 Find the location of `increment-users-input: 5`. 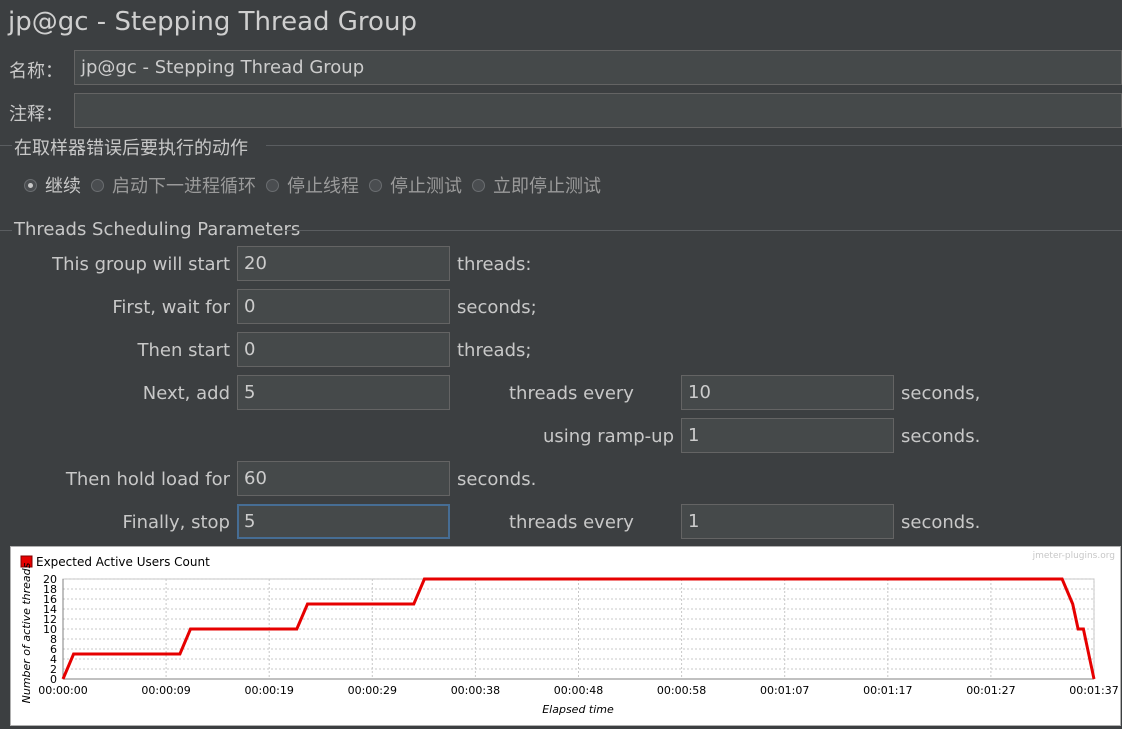

increment-users-input: 5 is located at coordinates (343, 392).